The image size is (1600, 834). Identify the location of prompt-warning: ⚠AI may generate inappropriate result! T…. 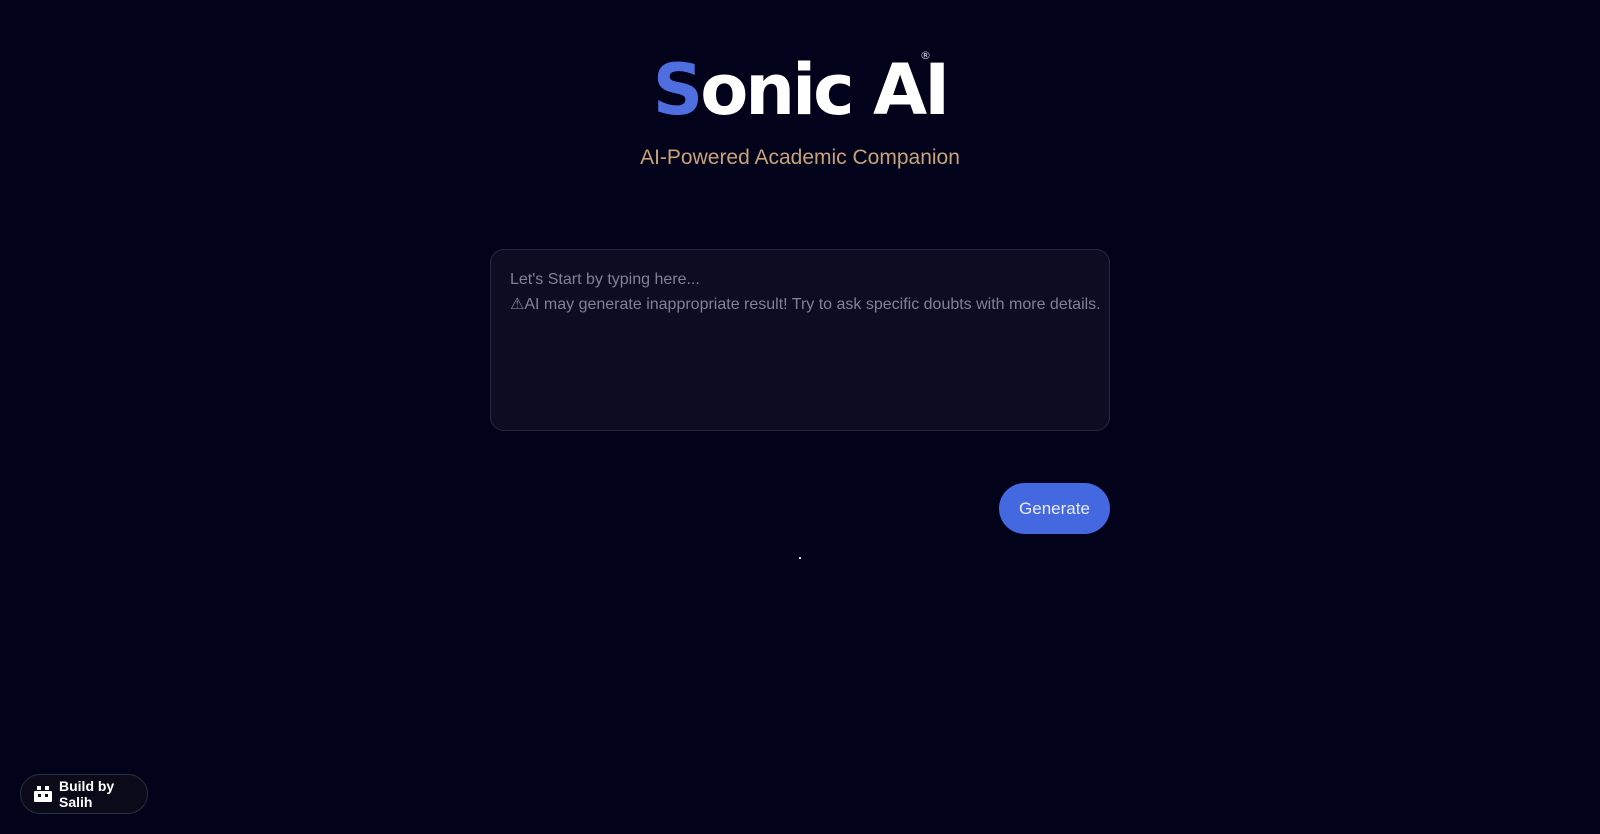
(805, 304).